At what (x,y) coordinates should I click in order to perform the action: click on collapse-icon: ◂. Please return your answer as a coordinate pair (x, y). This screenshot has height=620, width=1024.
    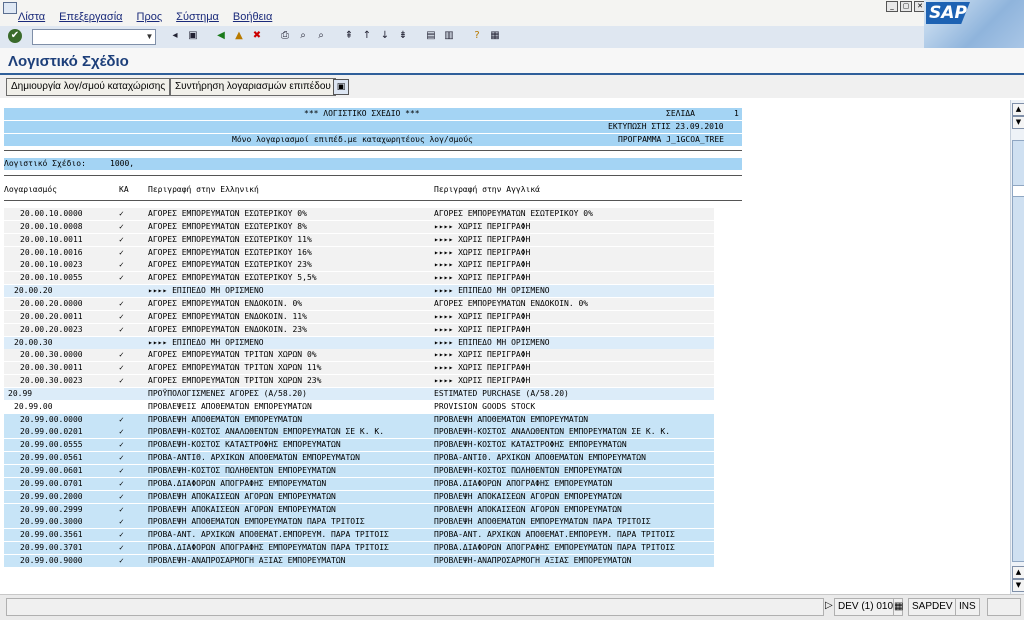
    Looking at the image, I should click on (175, 36).